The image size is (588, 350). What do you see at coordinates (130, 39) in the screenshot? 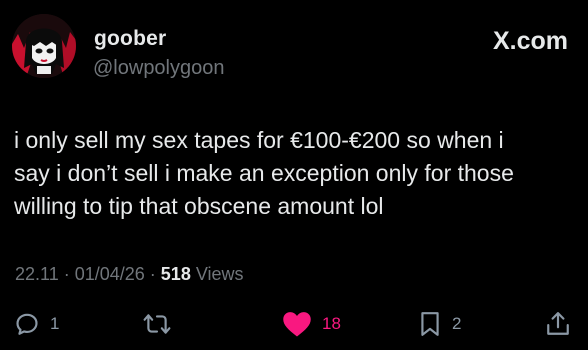
I see `author-display-name: goober` at bounding box center [130, 39].